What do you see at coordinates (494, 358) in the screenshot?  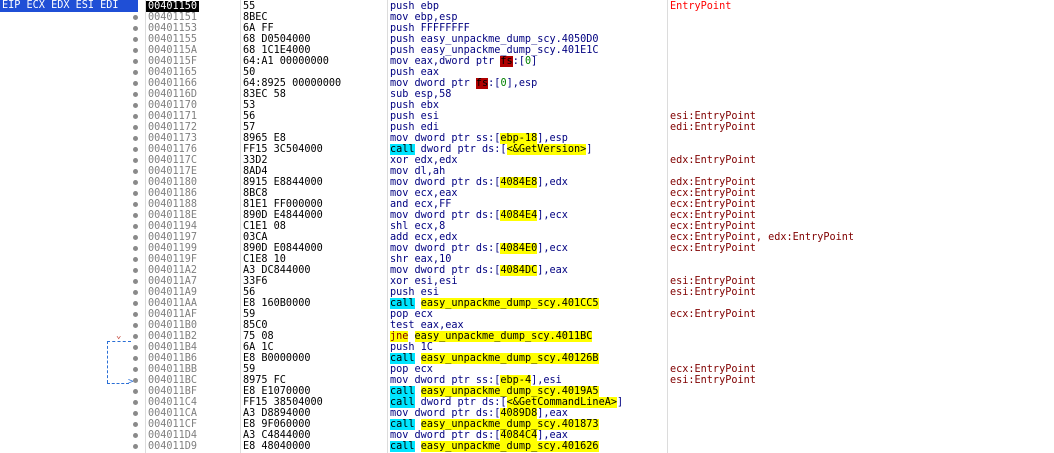 I see `row-instruction: call easy_unpackme_dump_scy.40126B` at bounding box center [494, 358].